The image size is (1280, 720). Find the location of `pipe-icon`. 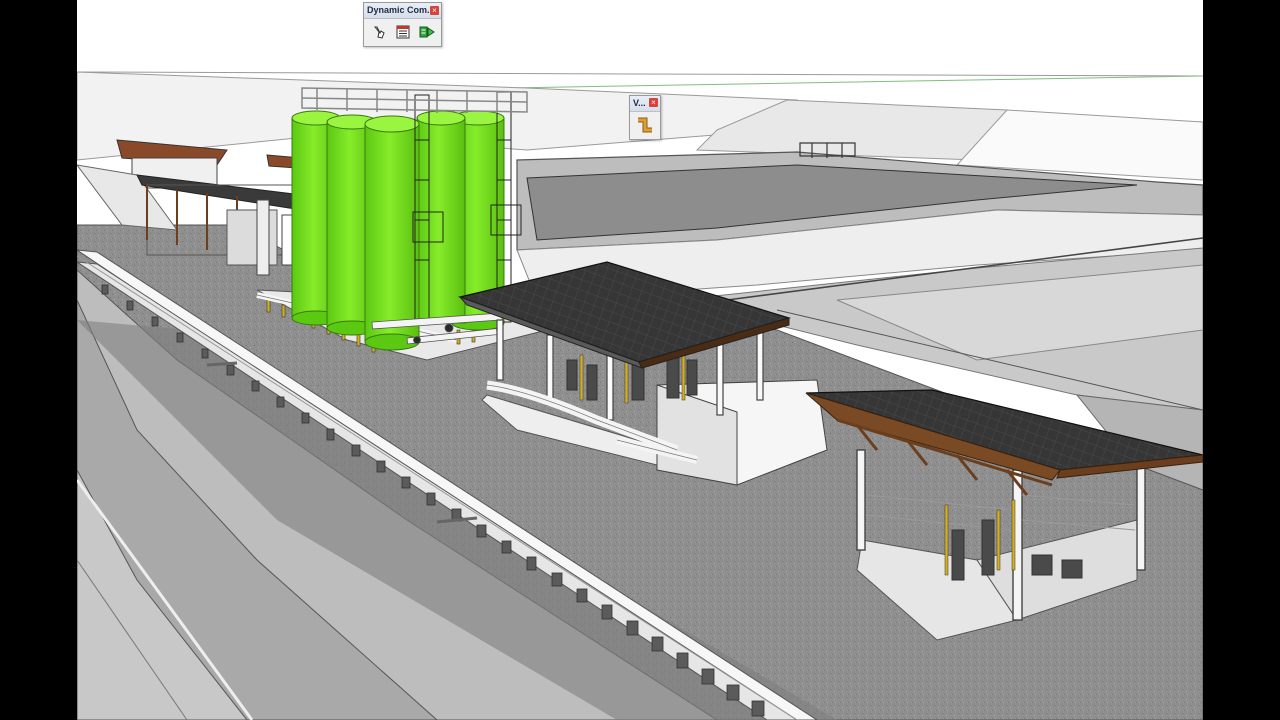

pipe-icon is located at coordinates (645, 124).